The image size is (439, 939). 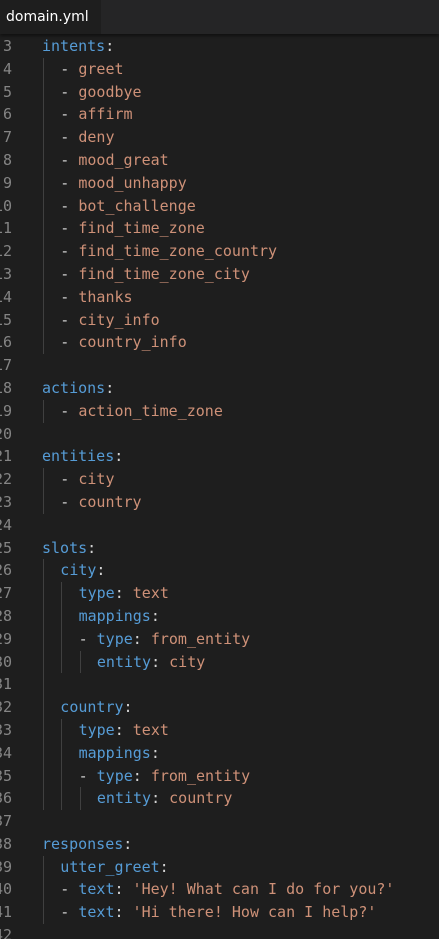 What do you see at coordinates (219, 115) in the screenshot?
I see `code-line: 6 - affirm` at bounding box center [219, 115].